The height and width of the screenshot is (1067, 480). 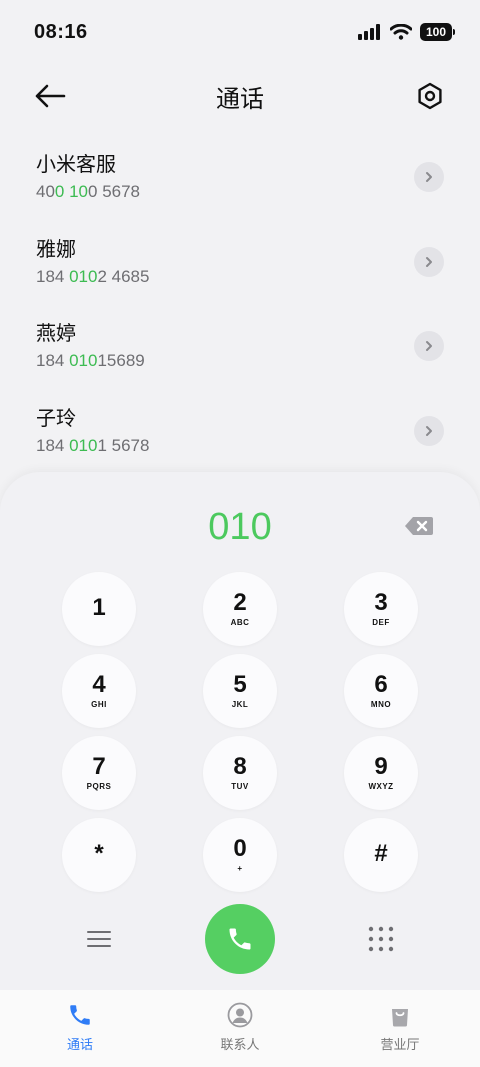 I want to click on back-arrow-icon, so click(x=50, y=96).